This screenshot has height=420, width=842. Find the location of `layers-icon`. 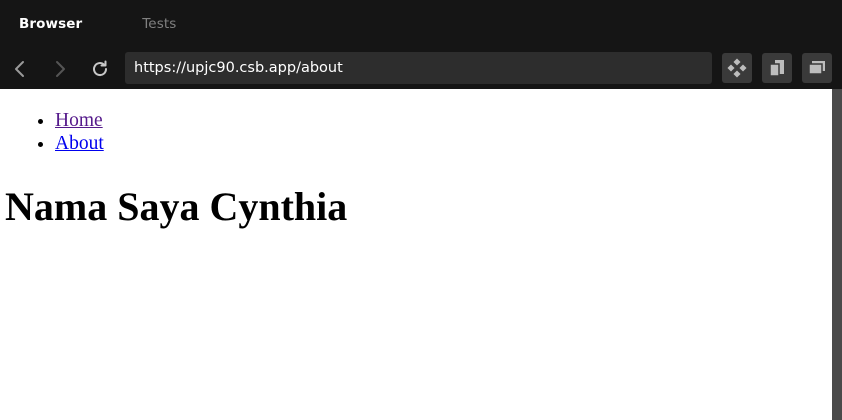

layers-icon is located at coordinates (816, 68).